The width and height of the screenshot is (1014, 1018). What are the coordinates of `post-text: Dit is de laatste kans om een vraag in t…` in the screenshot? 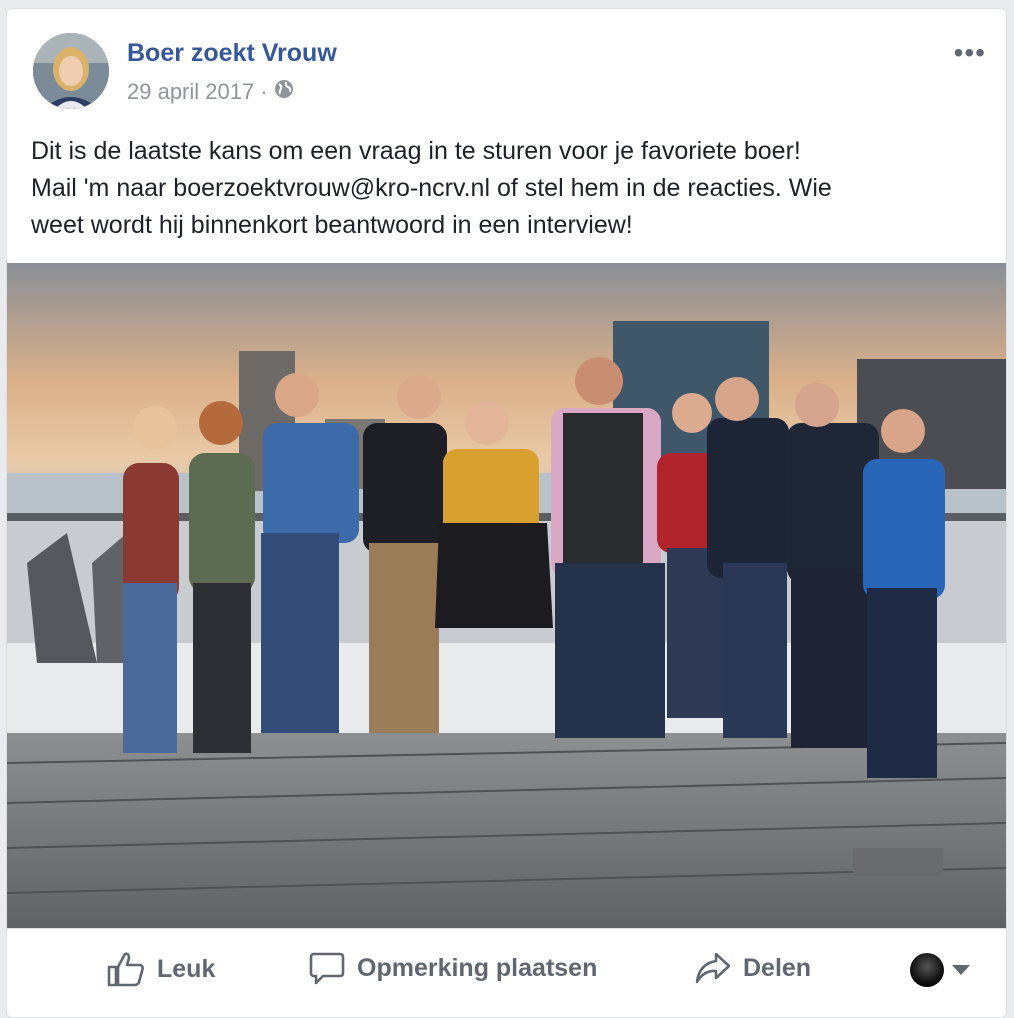 It's located at (511, 188).